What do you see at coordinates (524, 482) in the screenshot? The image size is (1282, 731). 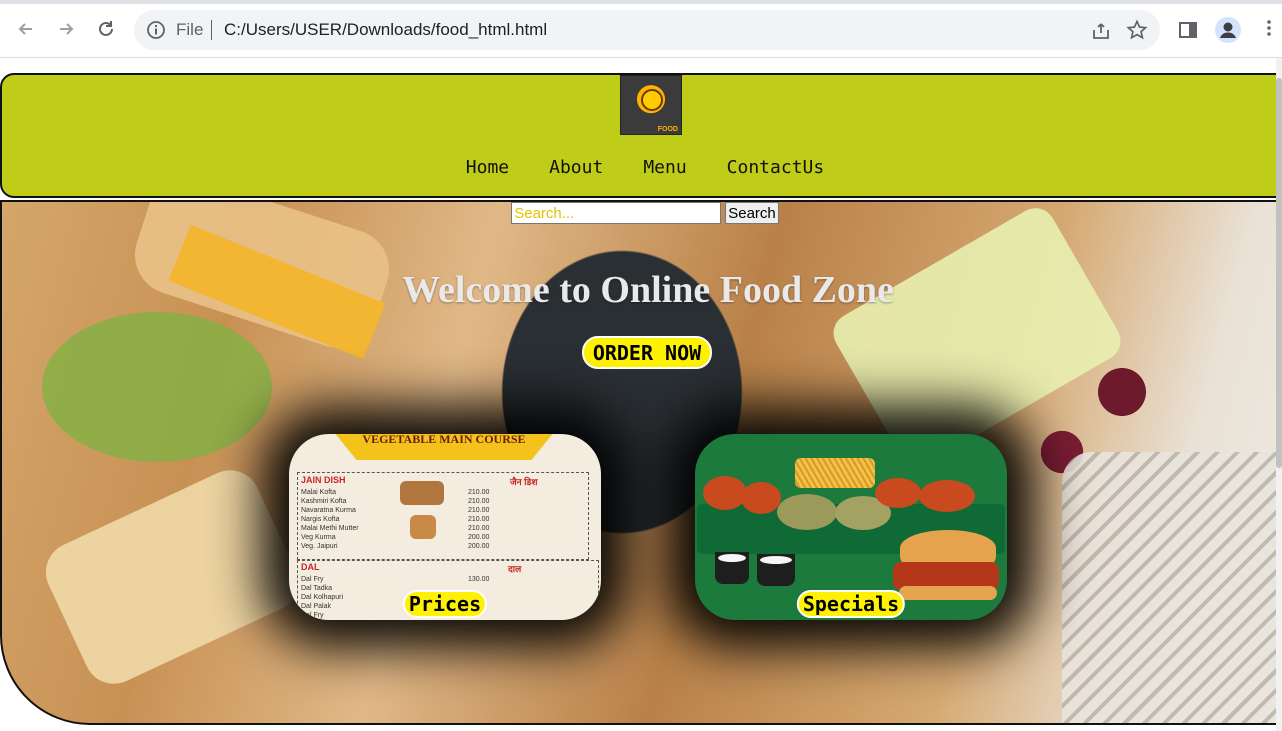 I see `jain-dish-title-local: जैन डिश` at bounding box center [524, 482].